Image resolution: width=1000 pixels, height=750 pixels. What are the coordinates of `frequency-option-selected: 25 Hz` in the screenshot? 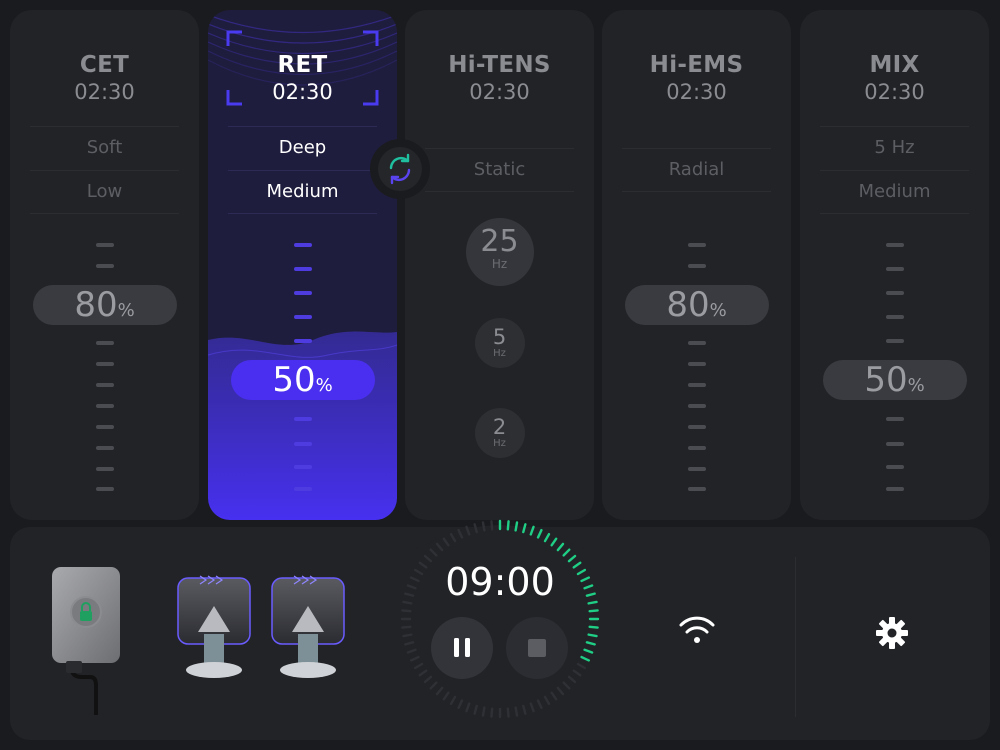 It's located at (499, 252).